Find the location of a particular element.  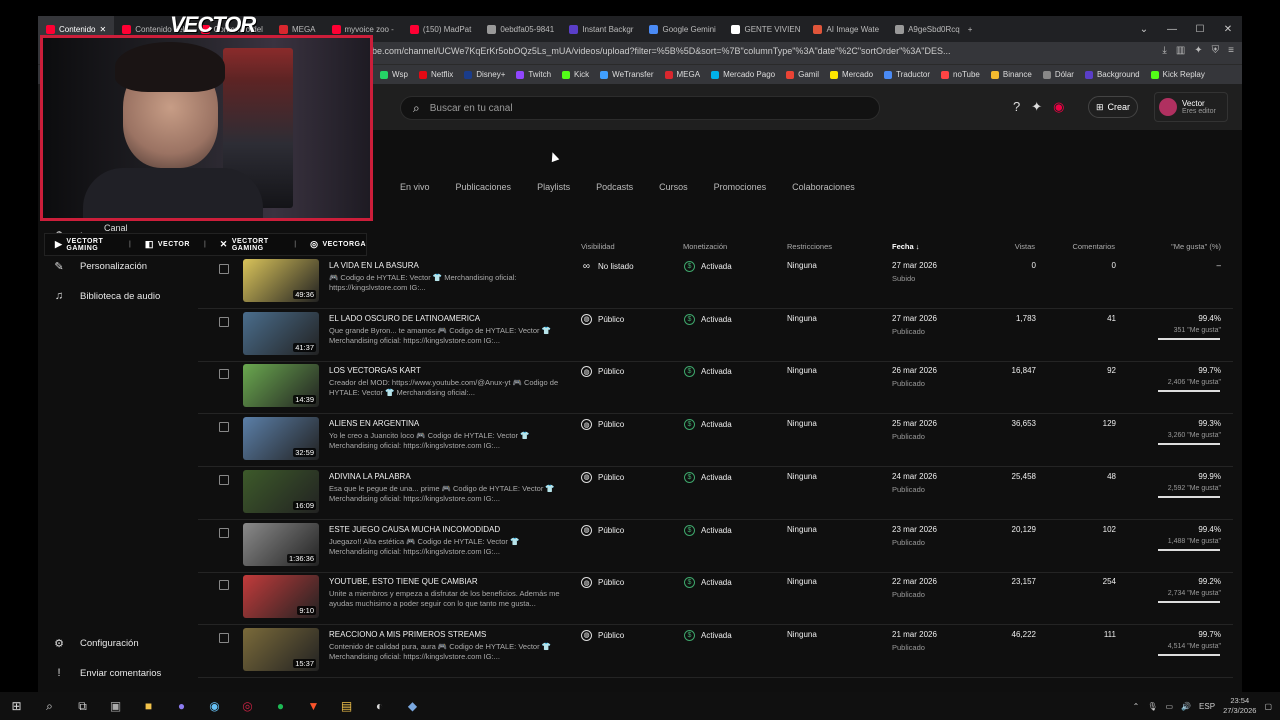

app-icon-3: ◆ is located at coordinates (412, 706).